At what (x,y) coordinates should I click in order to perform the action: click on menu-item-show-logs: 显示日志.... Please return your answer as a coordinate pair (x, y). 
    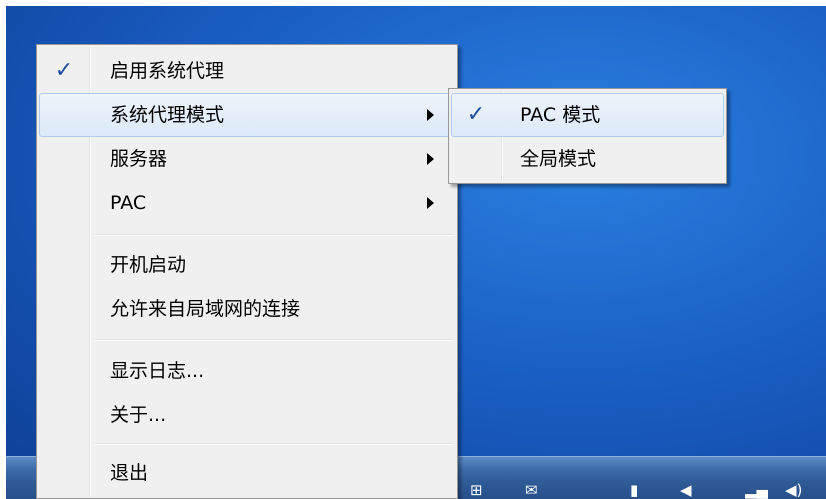
    Looking at the image, I should click on (247, 371).